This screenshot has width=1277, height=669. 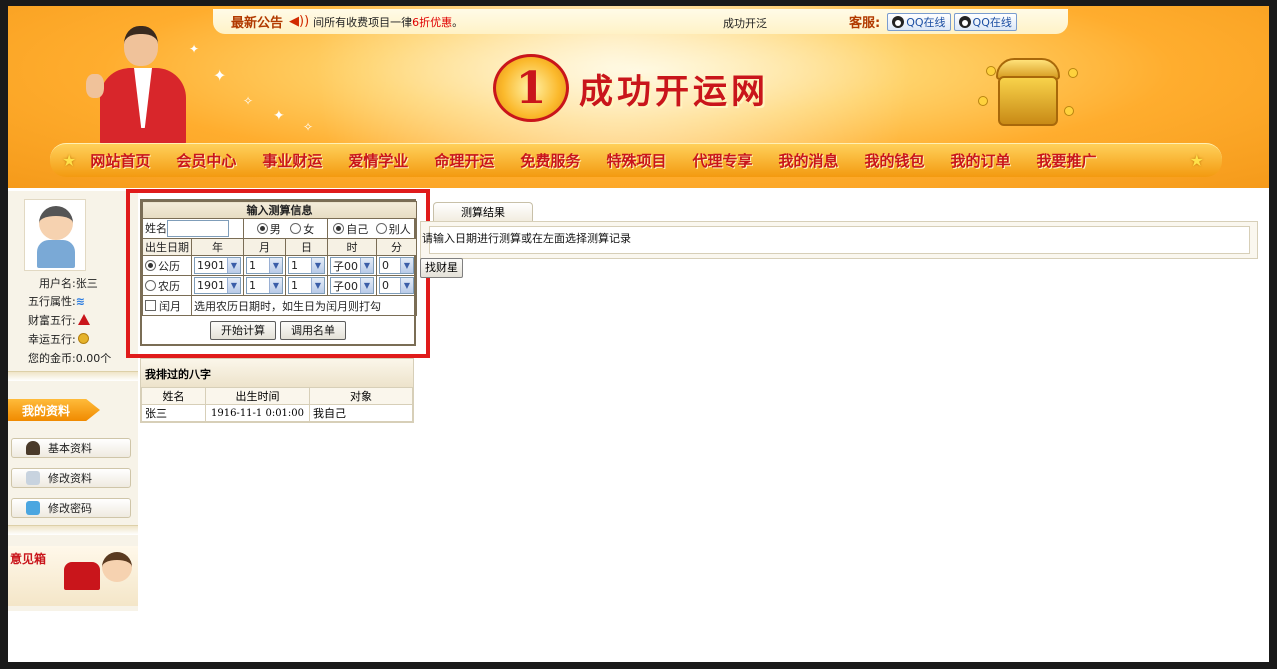 I want to click on gender-male-radio, so click(x=262, y=228).